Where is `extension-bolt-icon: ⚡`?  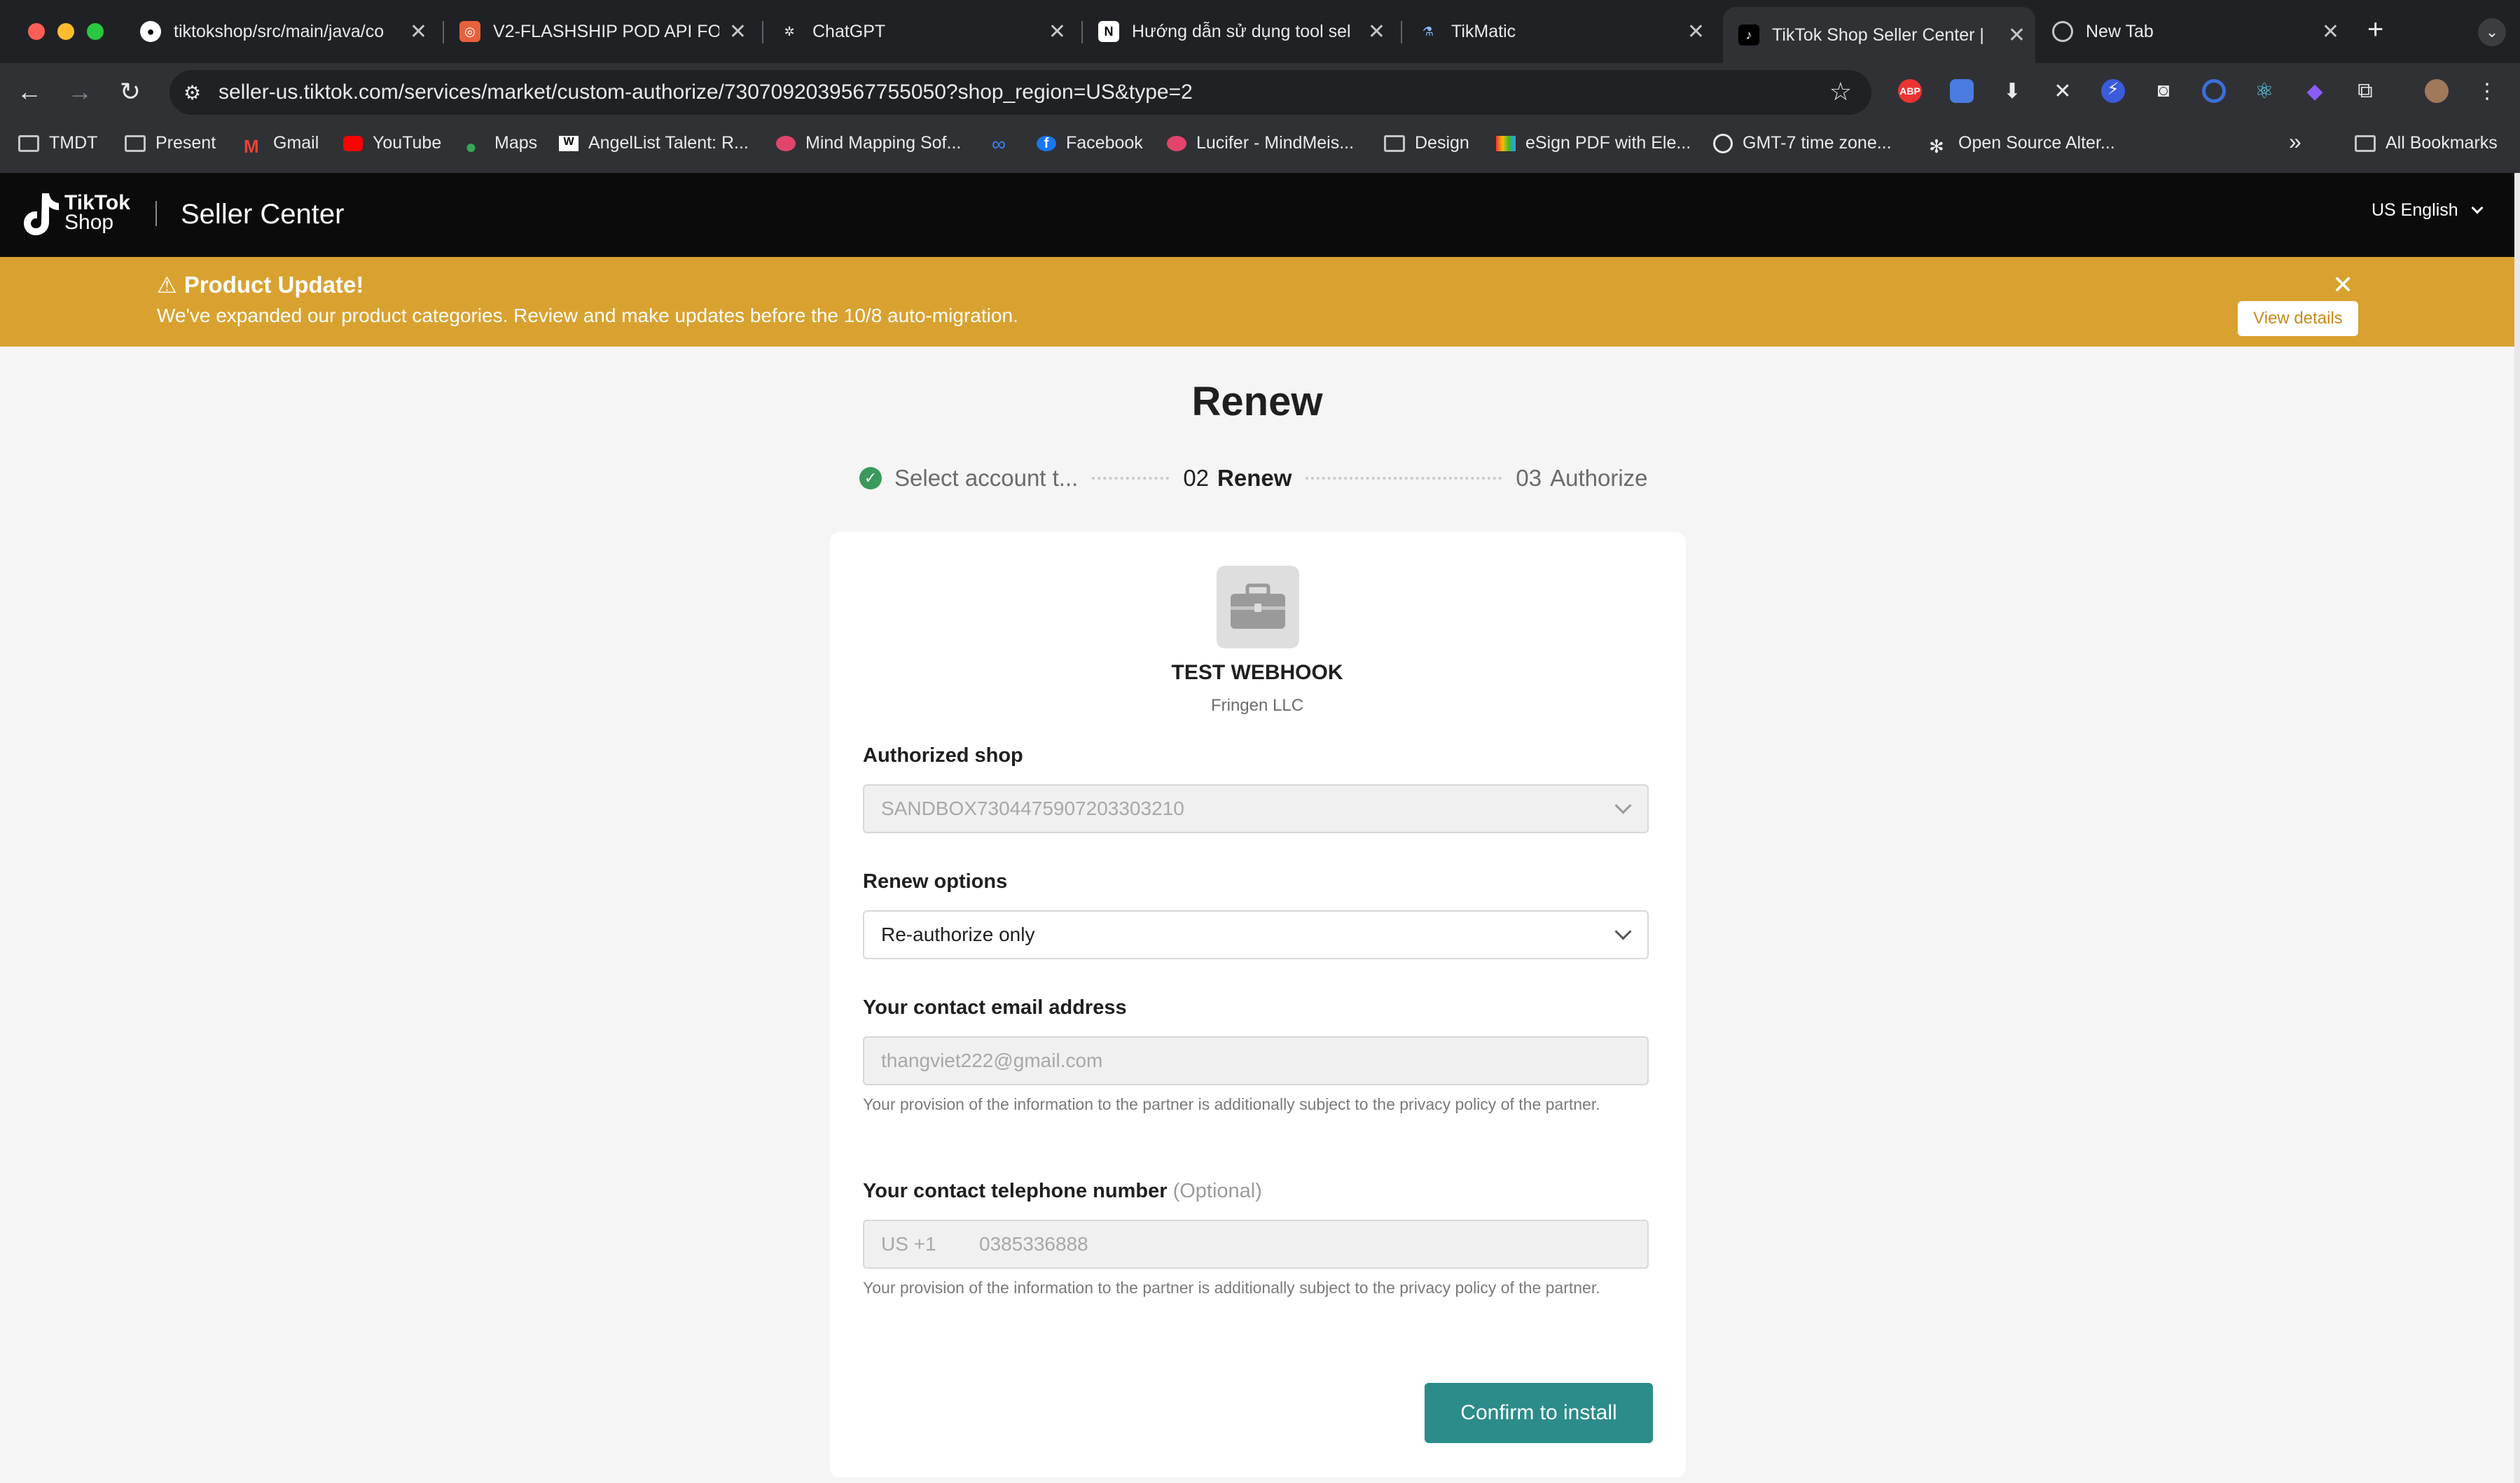 extension-bolt-icon: ⚡ is located at coordinates (2113, 91).